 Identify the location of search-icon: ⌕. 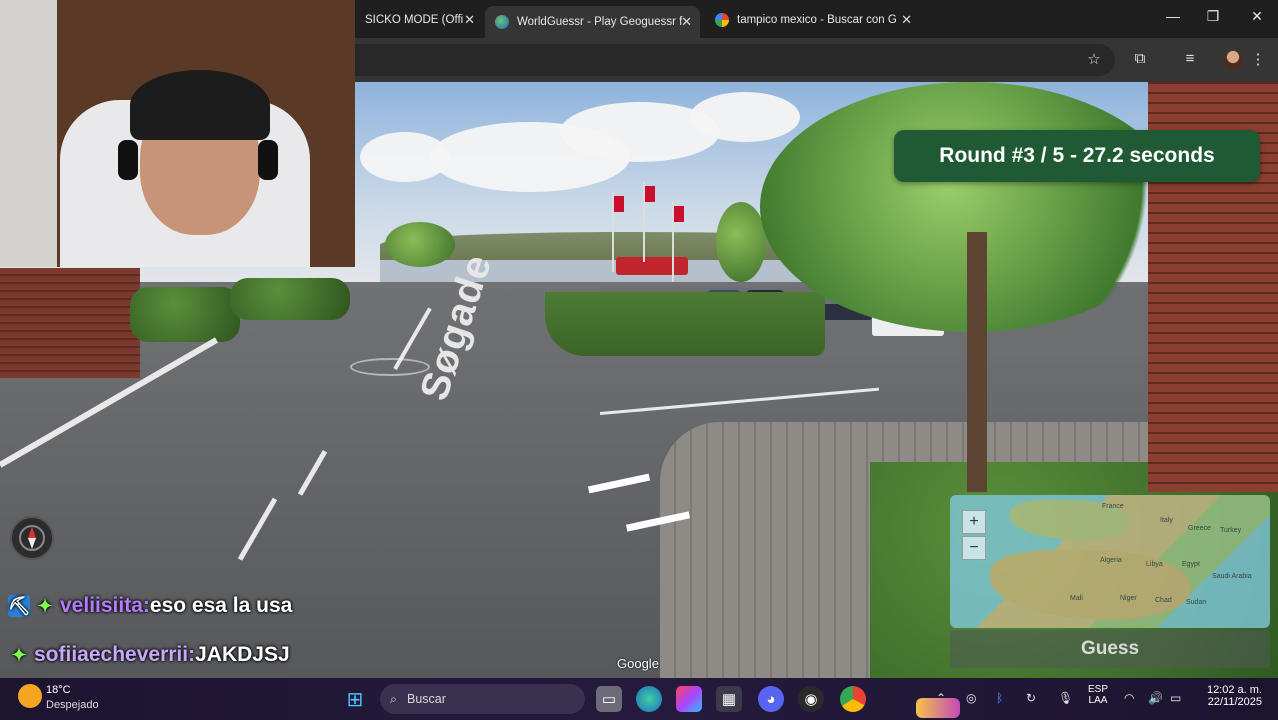
(394, 698).